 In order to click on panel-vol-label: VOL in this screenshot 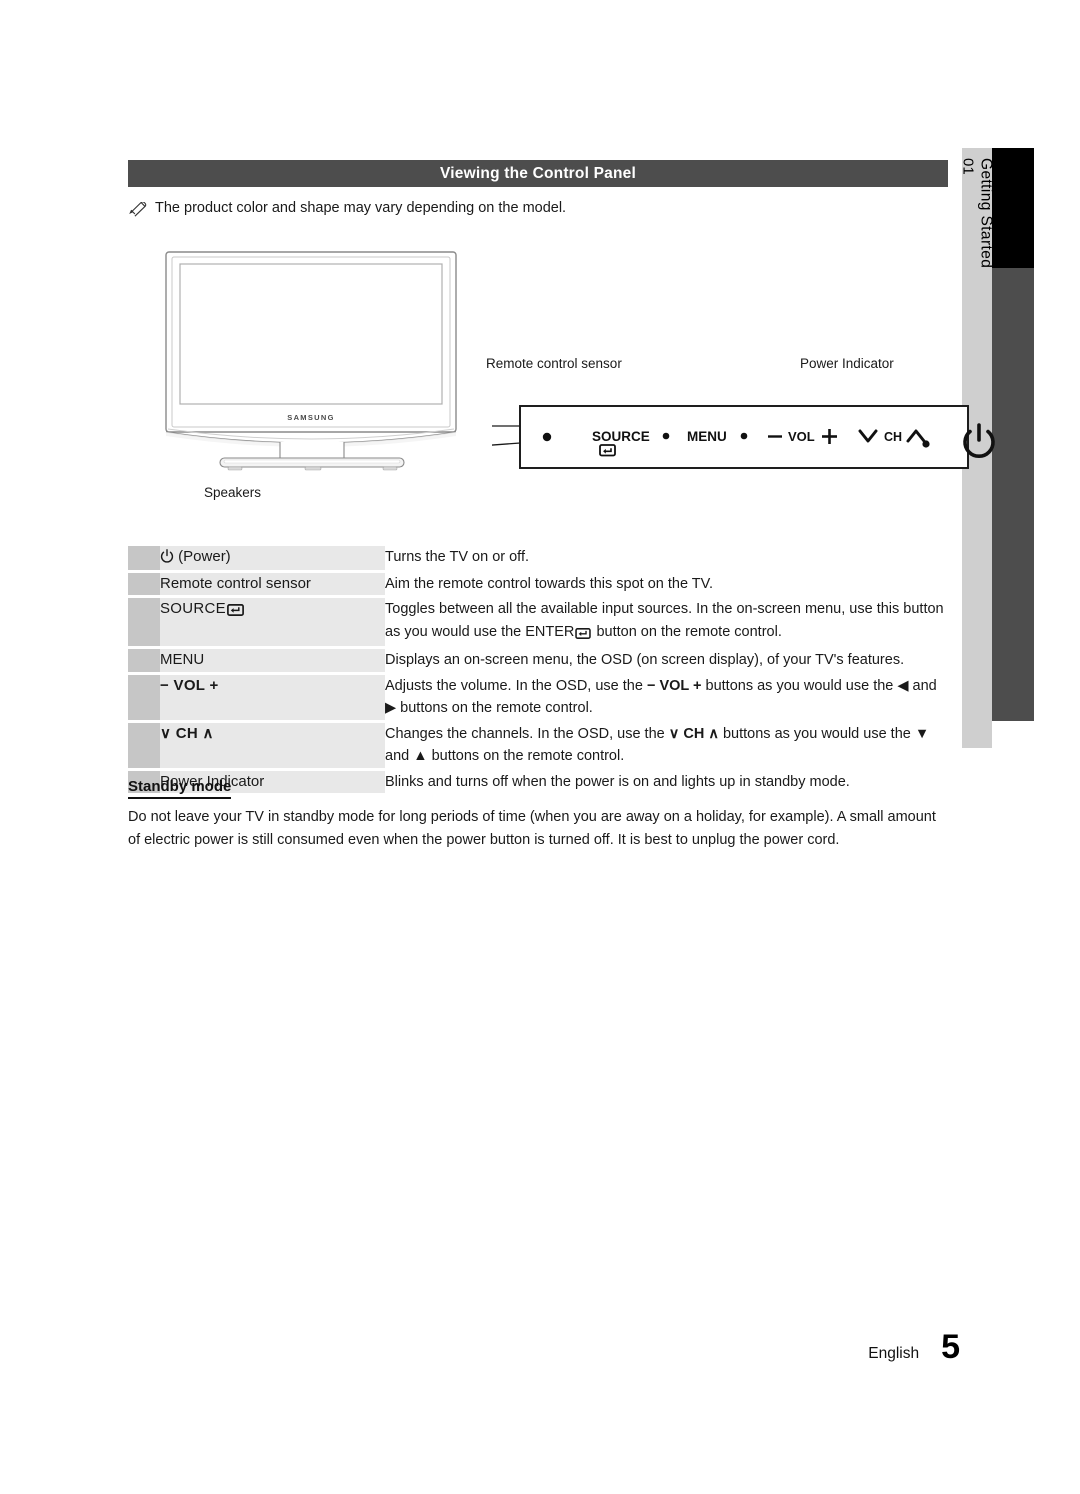, I will do `click(801, 436)`.